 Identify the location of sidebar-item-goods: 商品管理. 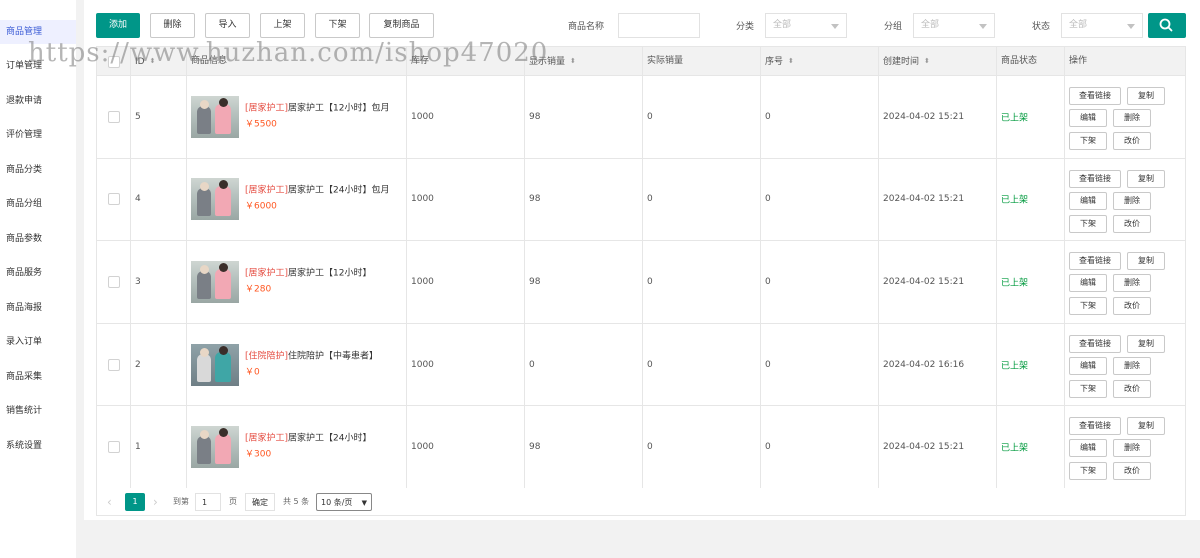
(38, 32).